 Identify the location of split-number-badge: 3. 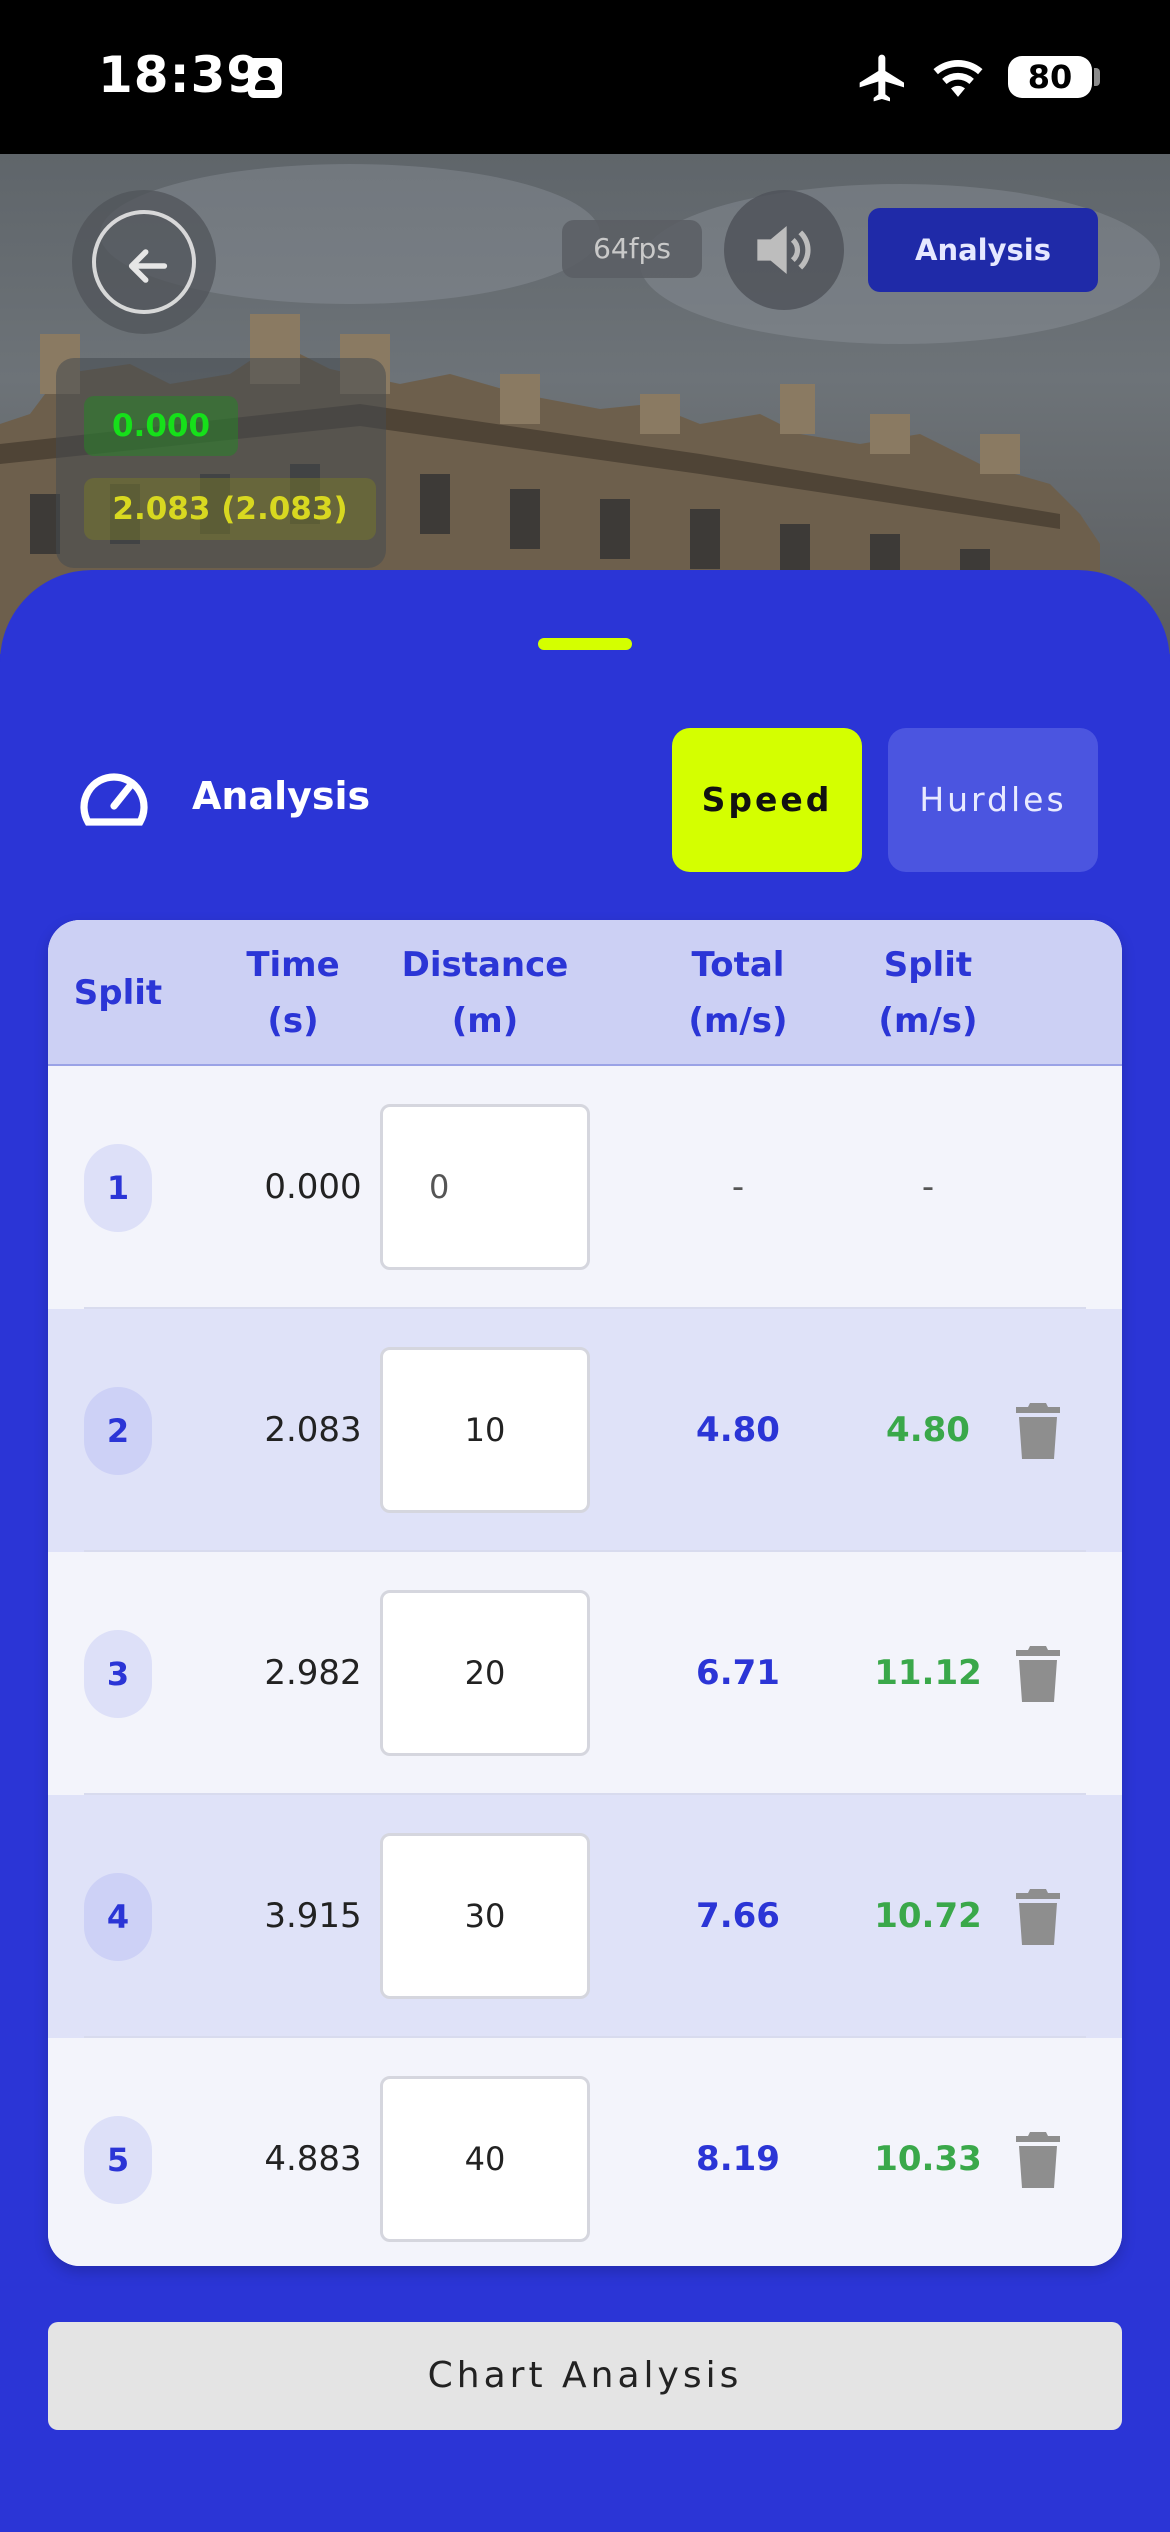
(118, 1674).